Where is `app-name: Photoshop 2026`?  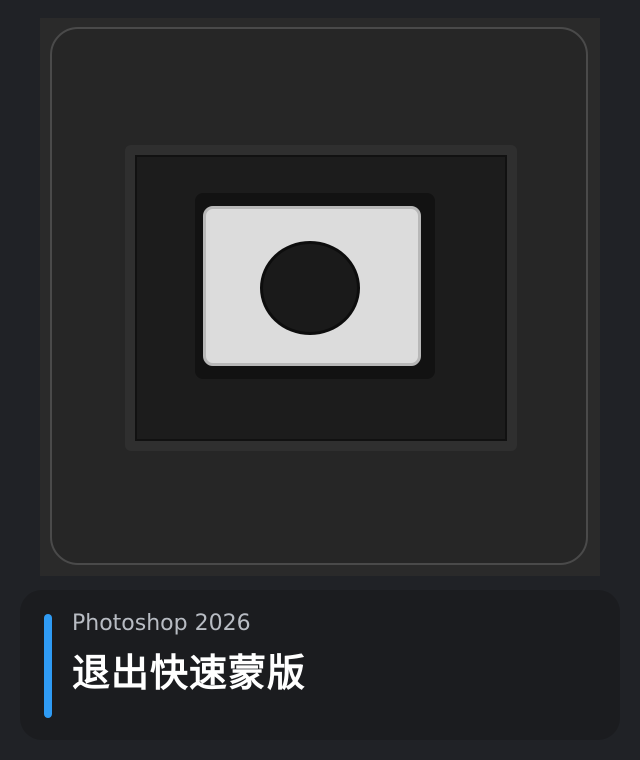
app-name: Photoshop 2026 is located at coordinates (161, 623).